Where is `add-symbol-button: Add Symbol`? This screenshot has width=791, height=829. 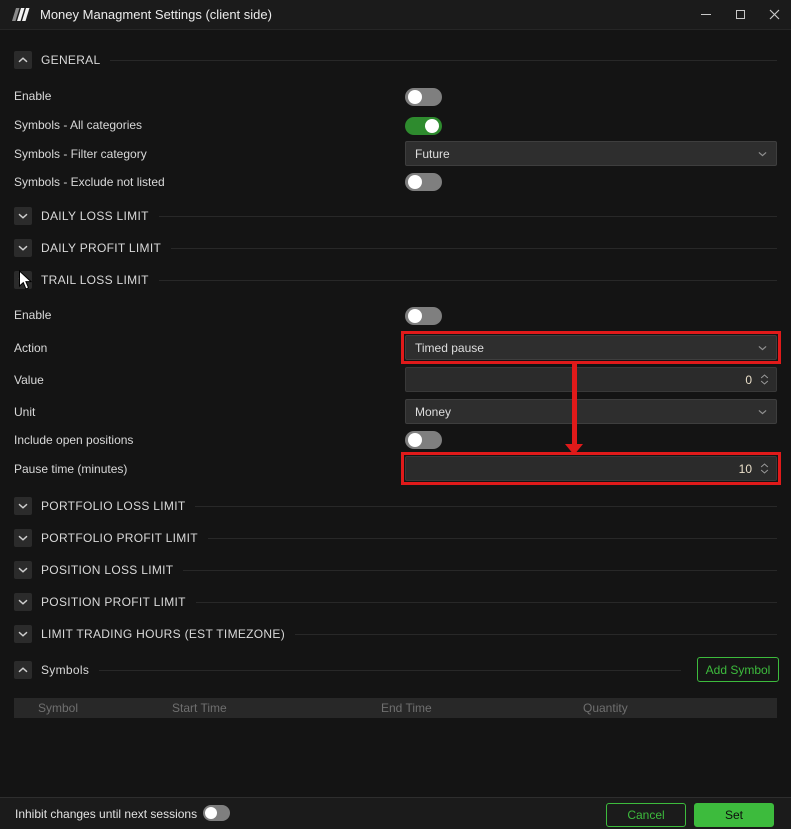
add-symbol-button: Add Symbol is located at coordinates (738, 669).